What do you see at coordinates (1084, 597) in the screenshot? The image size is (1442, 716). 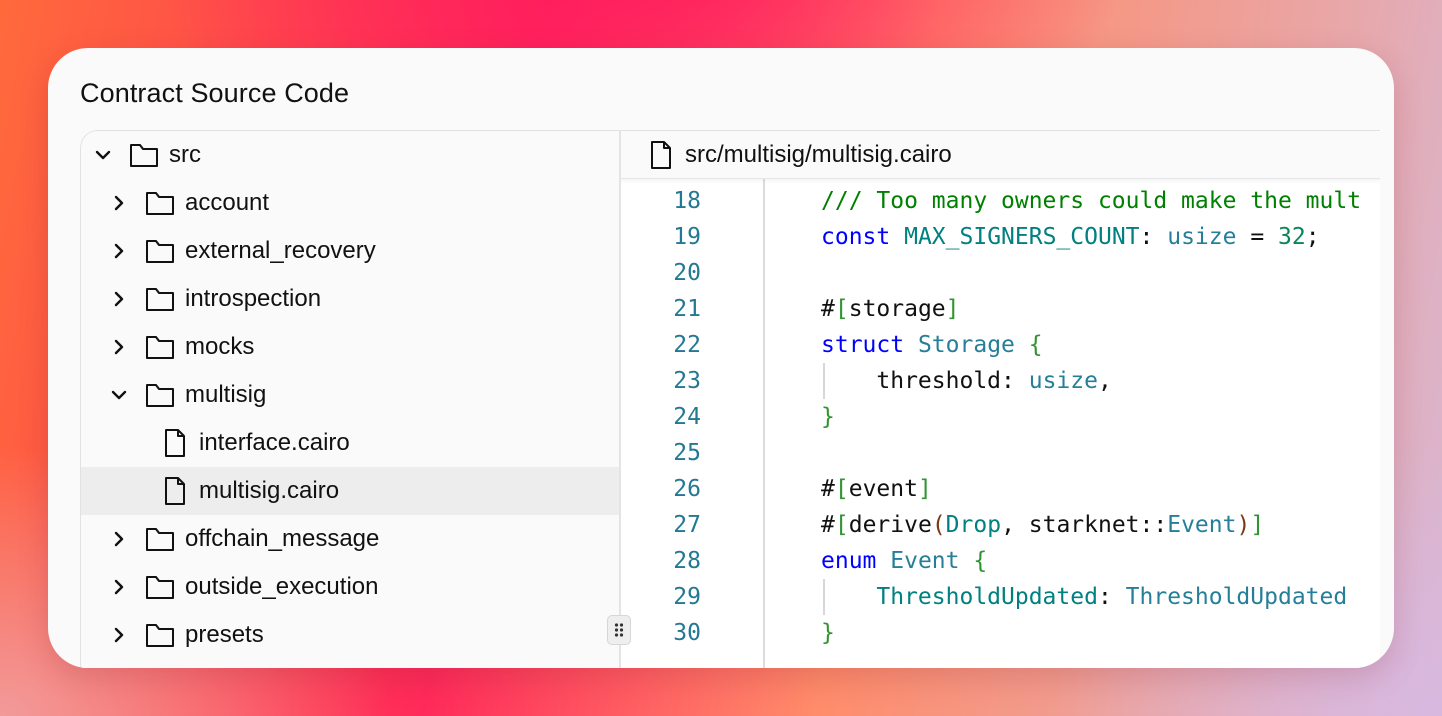 I see `code-text: ThresholdUpdated` at bounding box center [1084, 597].